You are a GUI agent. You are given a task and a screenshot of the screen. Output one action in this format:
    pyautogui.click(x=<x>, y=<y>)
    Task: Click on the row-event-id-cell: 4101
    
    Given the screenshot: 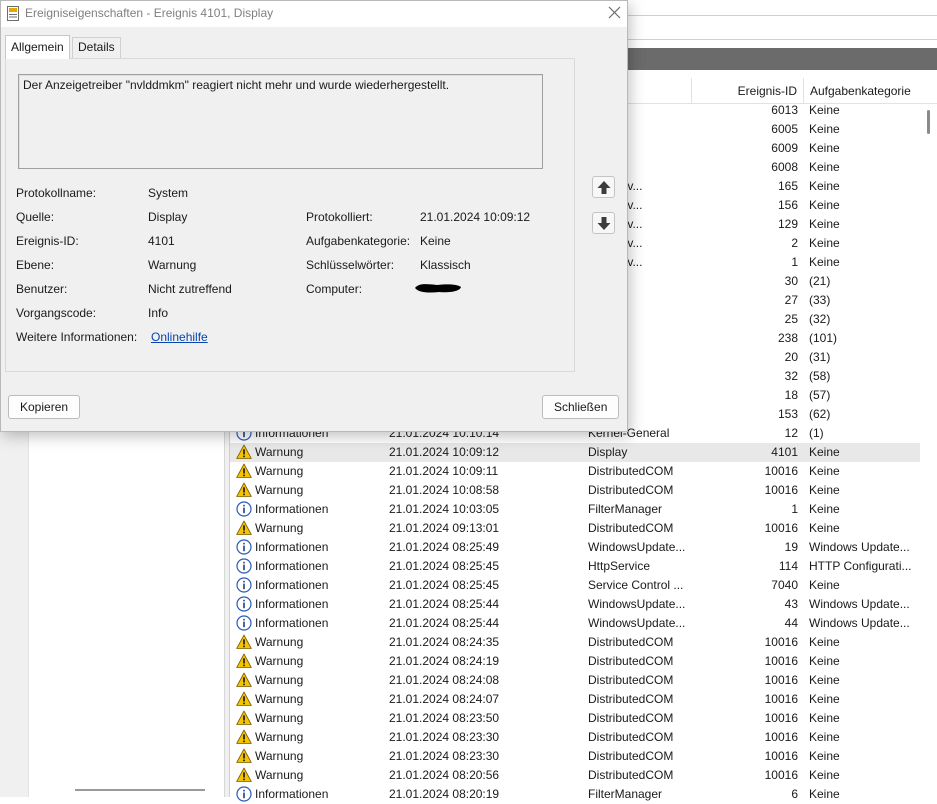 What is the action you would take?
    pyautogui.click(x=784, y=452)
    